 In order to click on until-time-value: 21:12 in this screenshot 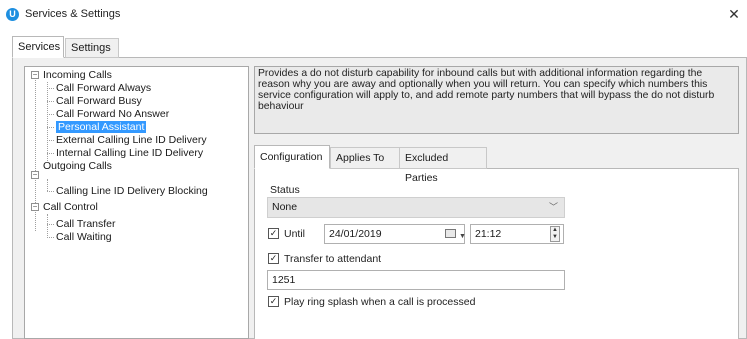, I will do `click(488, 234)`.